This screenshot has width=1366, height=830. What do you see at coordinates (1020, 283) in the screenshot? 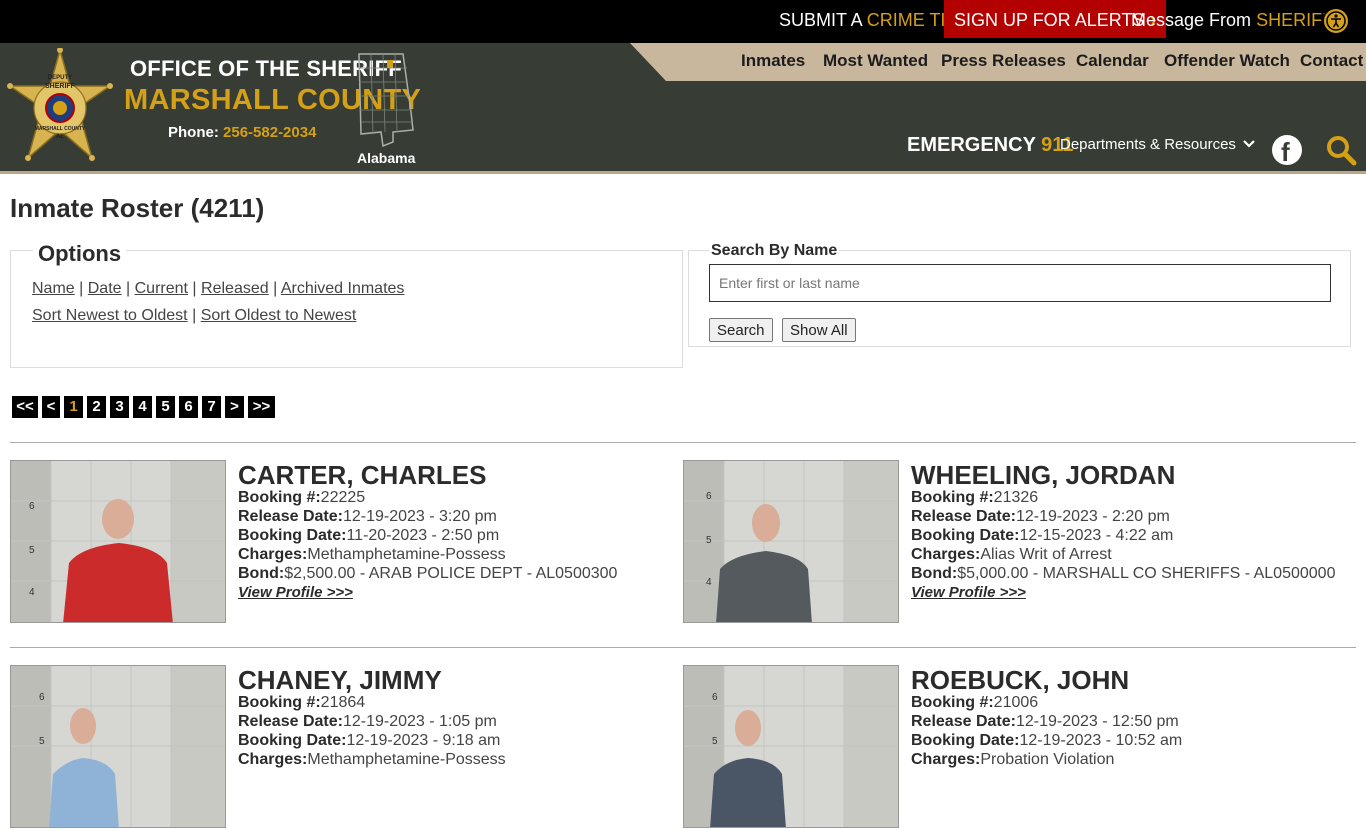
I see `search-name-input` at bounding box center [1020, 283].